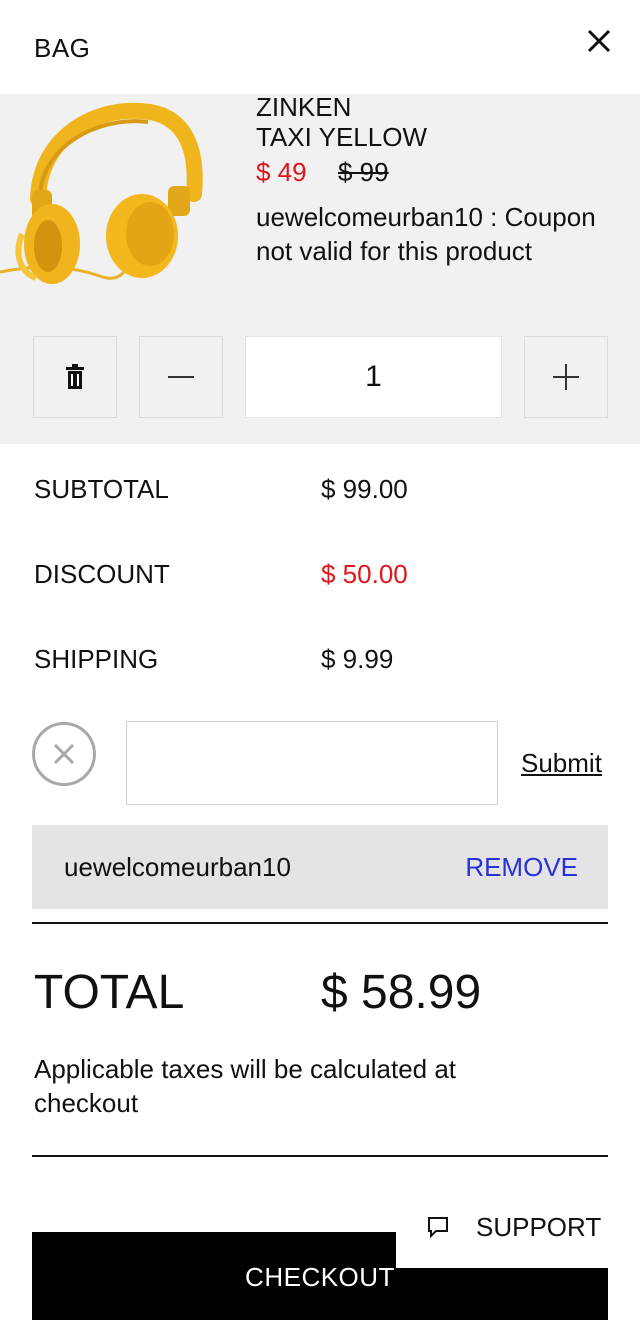 The image size is (640, 1331). What do you see at coordinates (401, 992) in the screenshot?
I see `total-value: $ 58.99` at bounding box center [401, 992].